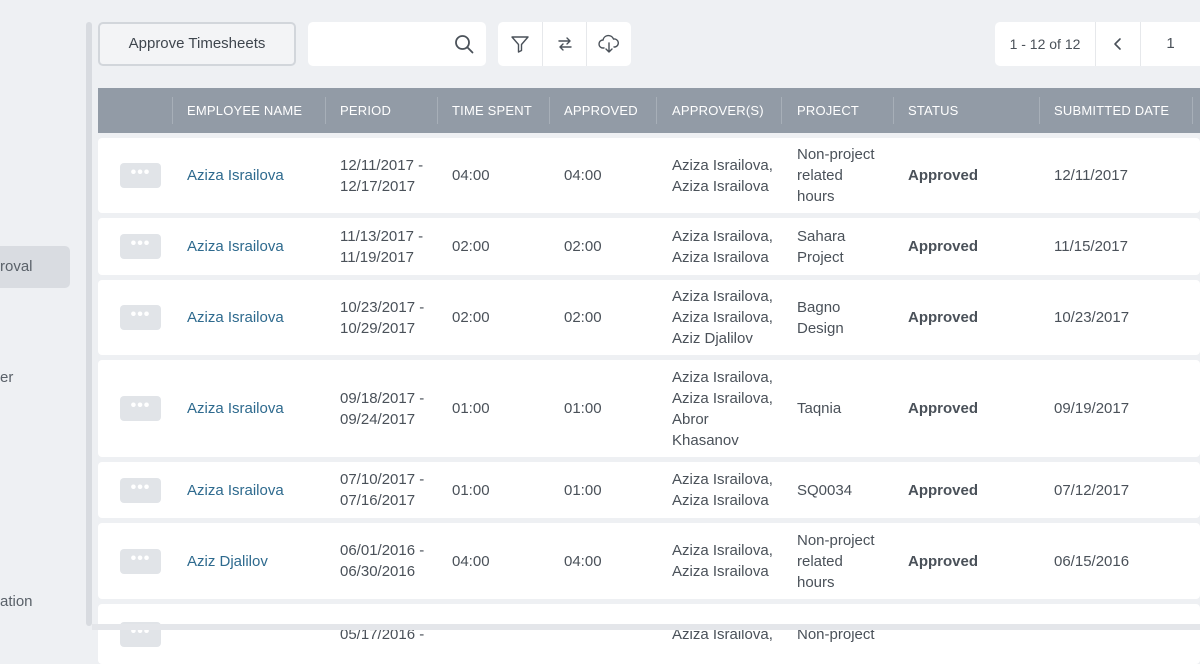 This screenshot has width=1200, height=664. Describe the element at coordinates (705, 440) in the screenshot. I see `approvers-cell-line: Khasanov` at that location.